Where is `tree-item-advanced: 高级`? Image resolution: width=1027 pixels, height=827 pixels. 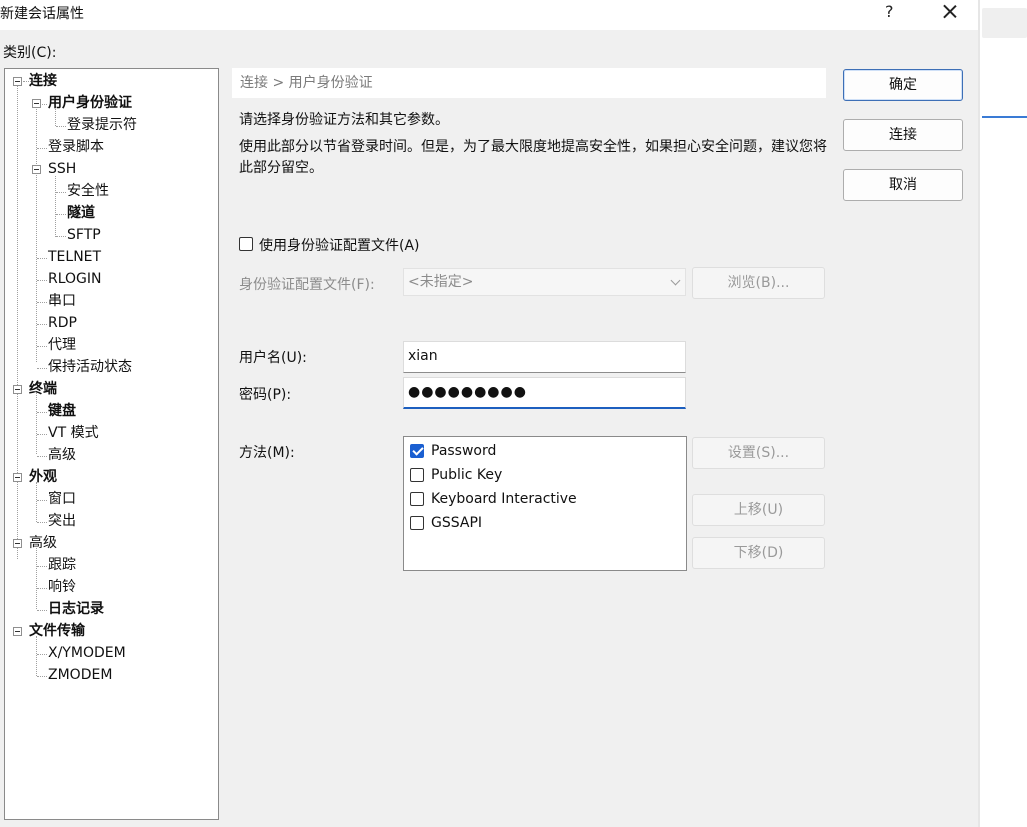 tree-item-advanced: 高级 is located at coordinates (62, 455).